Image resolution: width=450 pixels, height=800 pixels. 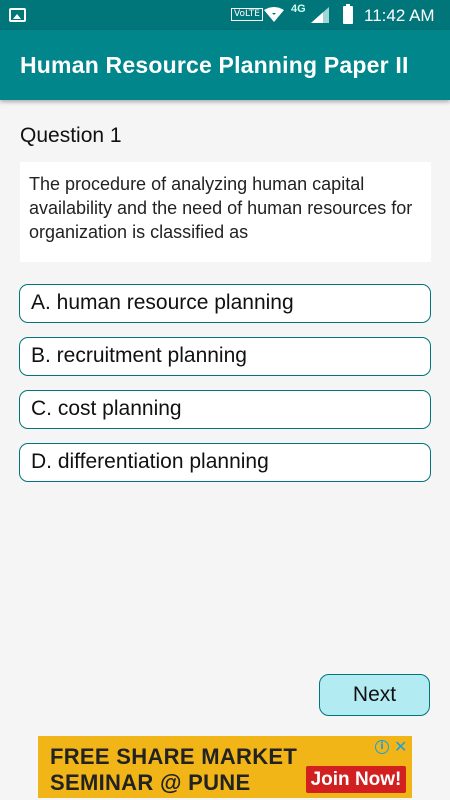 What do you see at coordinates (348, 14) in the screenshot?
I see `battery-icon` at bounding box center [348, 14].